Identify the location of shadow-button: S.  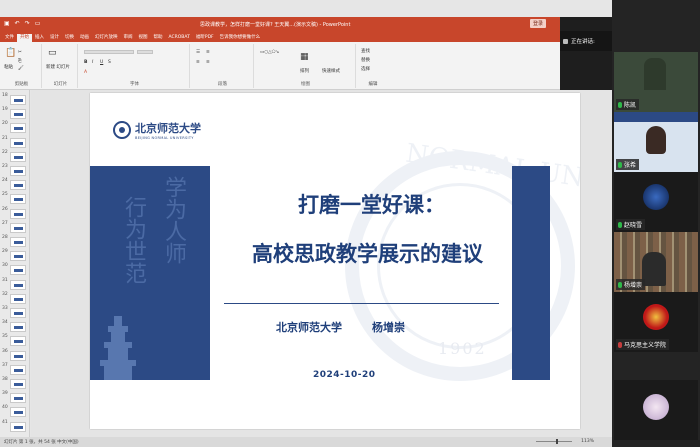
(109, 62).